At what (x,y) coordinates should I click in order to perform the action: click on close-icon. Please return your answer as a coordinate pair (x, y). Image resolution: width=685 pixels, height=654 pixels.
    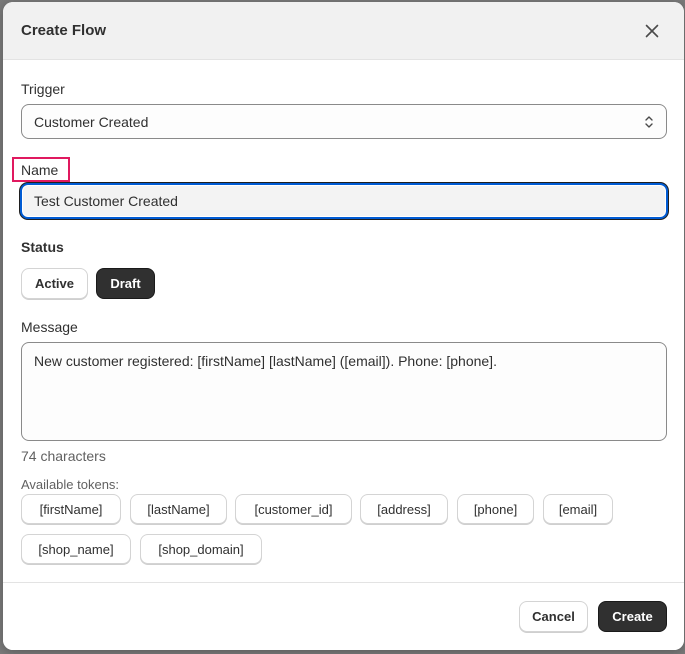
    Looking at the image, I should click on (652, 30).